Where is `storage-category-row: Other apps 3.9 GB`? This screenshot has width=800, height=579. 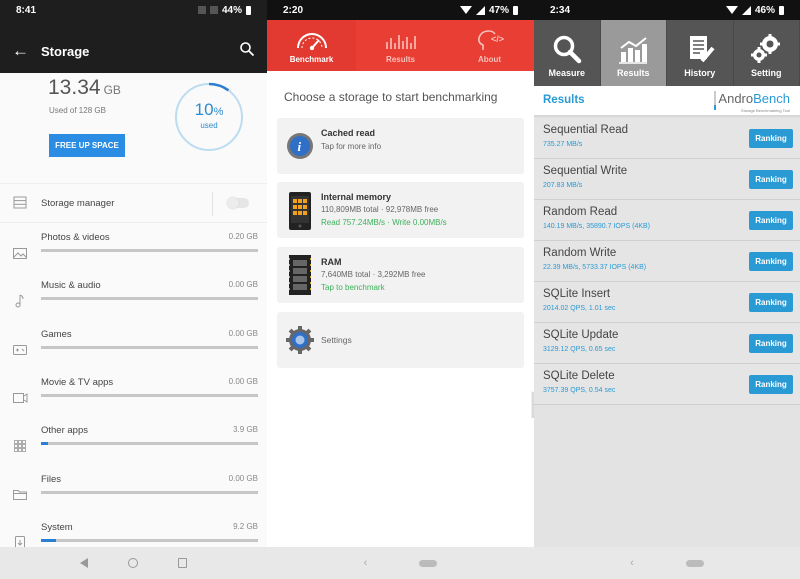 storage-category-row: Other apps 3.9 GB is located at coordinates (133, 449).